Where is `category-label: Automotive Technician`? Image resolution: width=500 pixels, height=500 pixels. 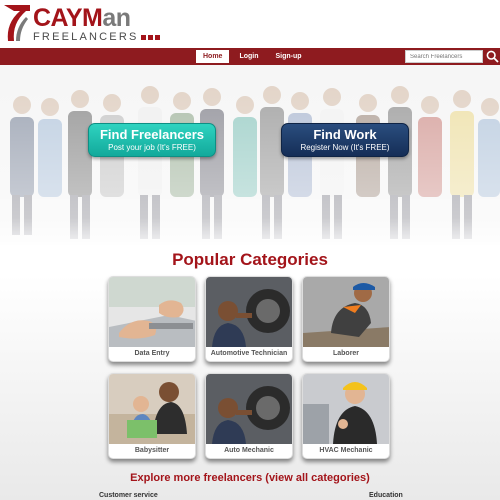
category-label: Automotive Technician is located at coordinates (249, 353).